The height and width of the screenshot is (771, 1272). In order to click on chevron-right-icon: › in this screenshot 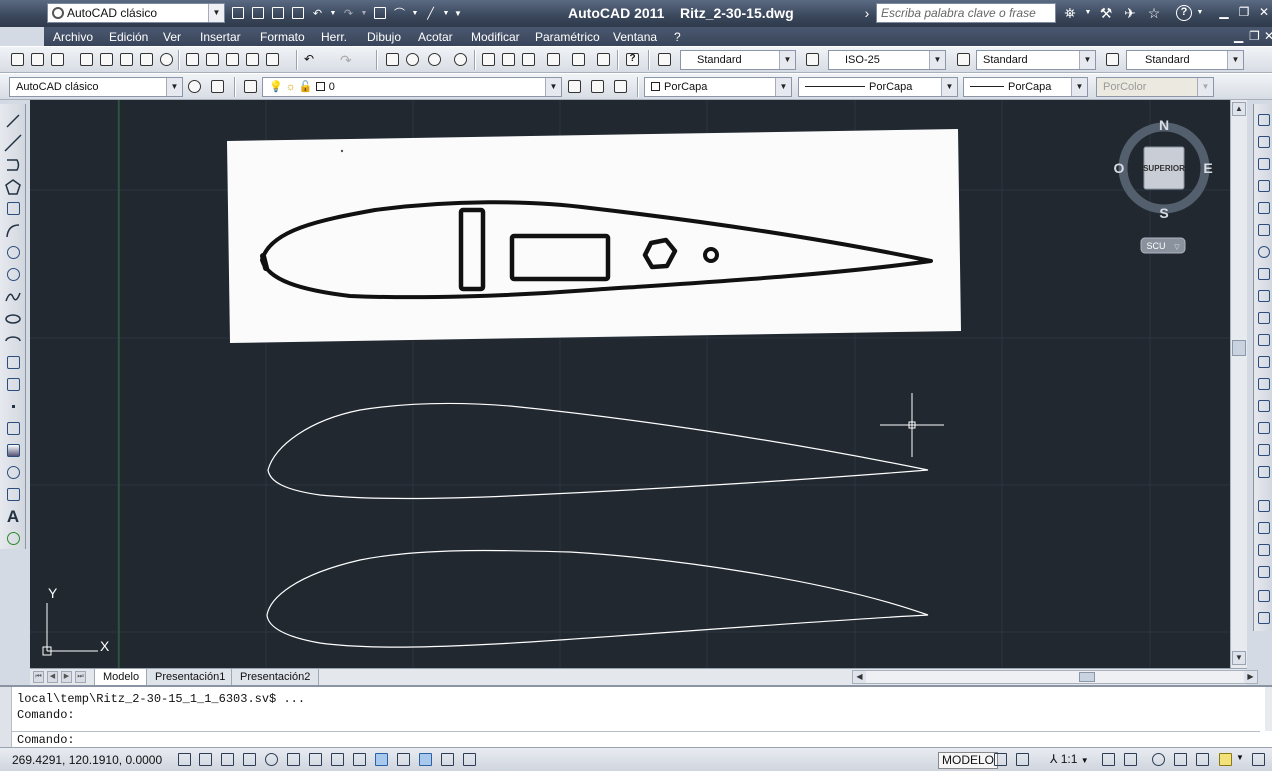, I will do `click(867, 13)`.